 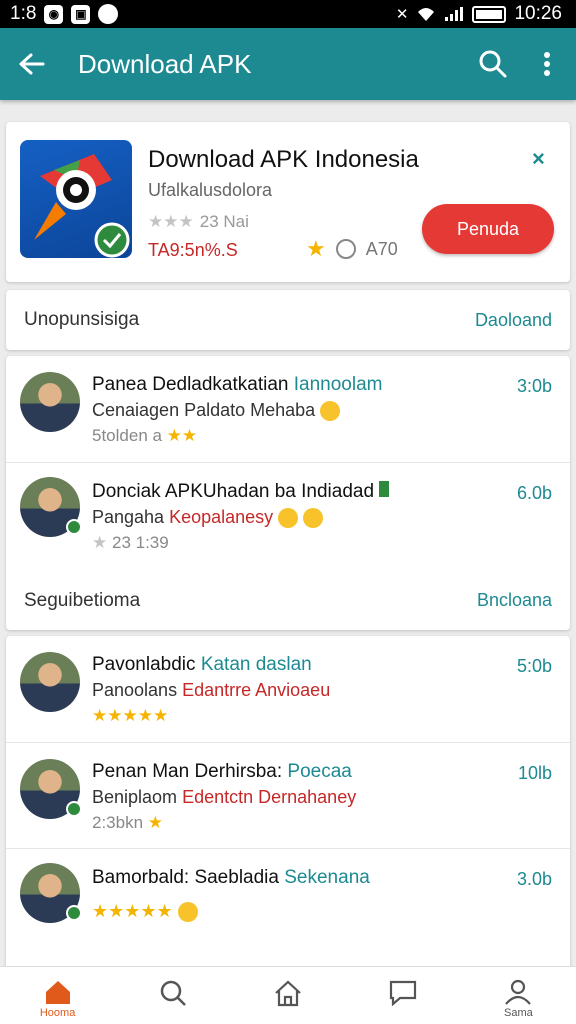 I want to click on nav-profile: Sama, so click(x=518, y=995).